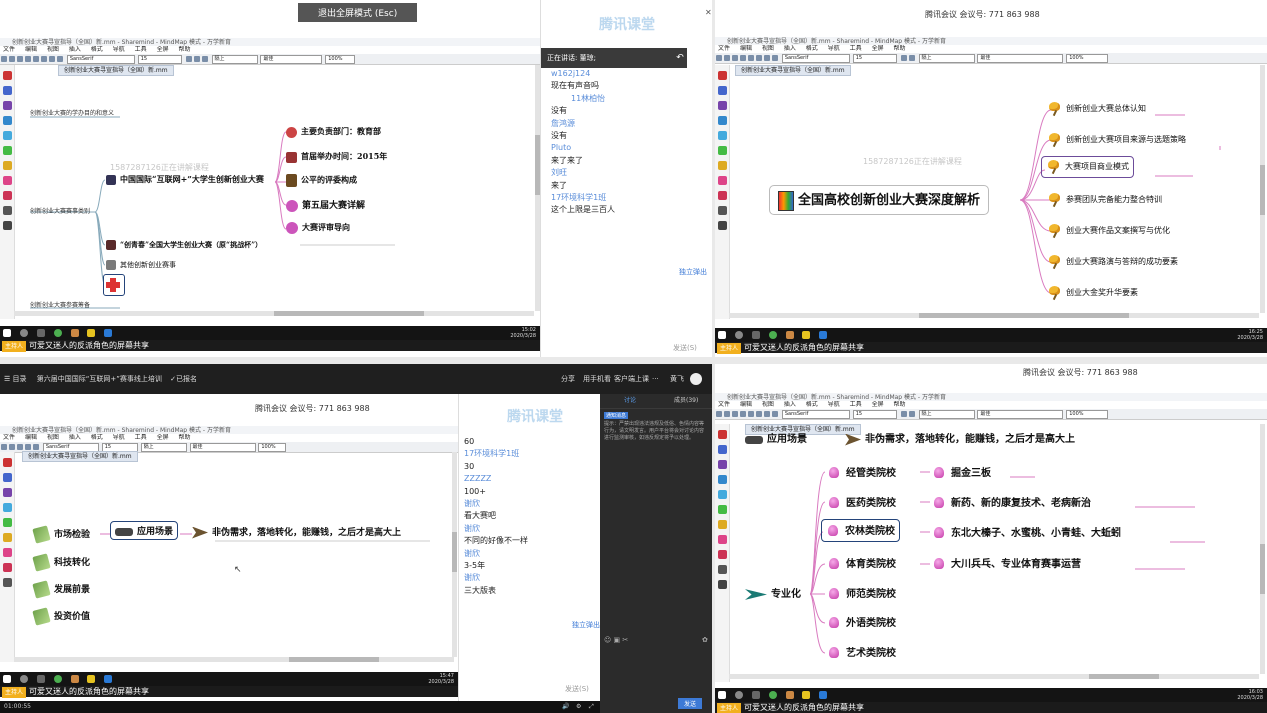 Image resolution: width=1267 pixels, height=713 pixels. I want to click on mindmap-node: 主要负责部门：教育部, so click(333, 132).